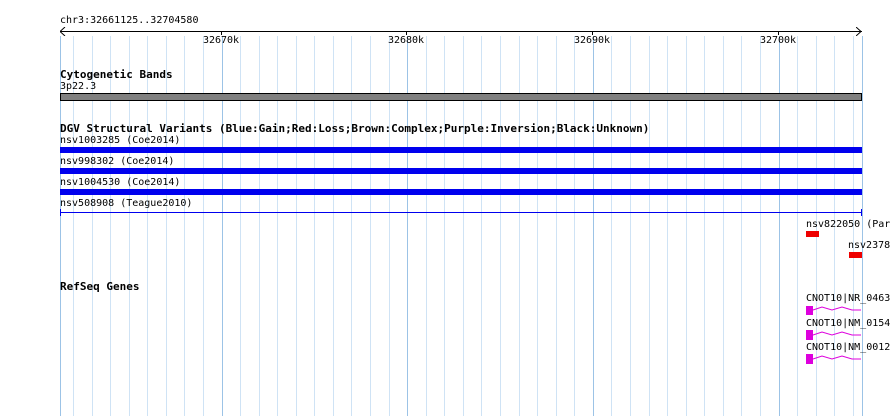  Describe the element at coordinates (834, 310) in the screenshot. I see `gene-model-cnot10-nr` at that location.